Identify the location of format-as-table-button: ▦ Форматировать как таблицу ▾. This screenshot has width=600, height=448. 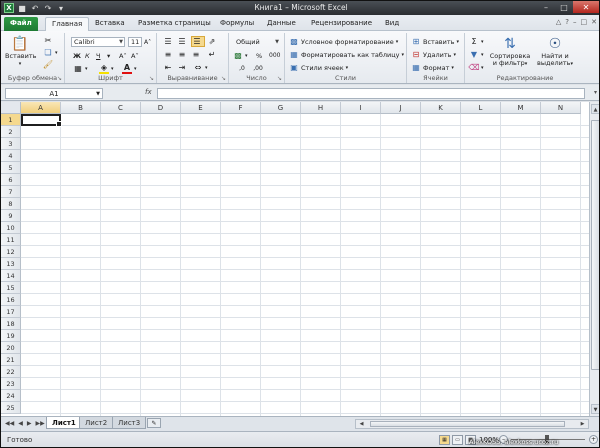
(346, 54).